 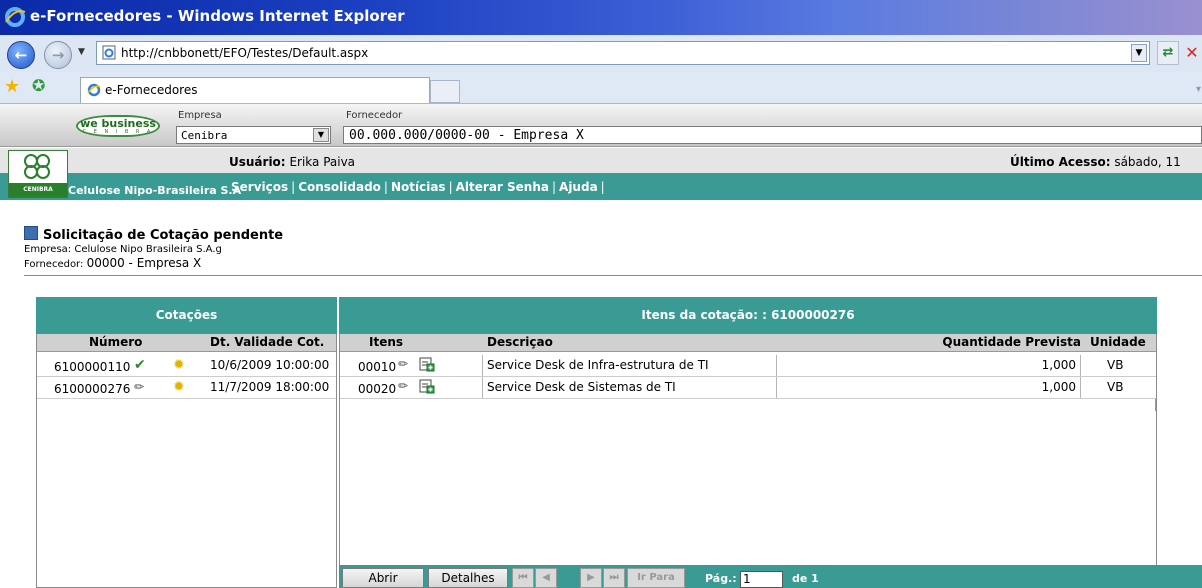 I want to click on next-page-button: ▶, so click(x=591, y=578).